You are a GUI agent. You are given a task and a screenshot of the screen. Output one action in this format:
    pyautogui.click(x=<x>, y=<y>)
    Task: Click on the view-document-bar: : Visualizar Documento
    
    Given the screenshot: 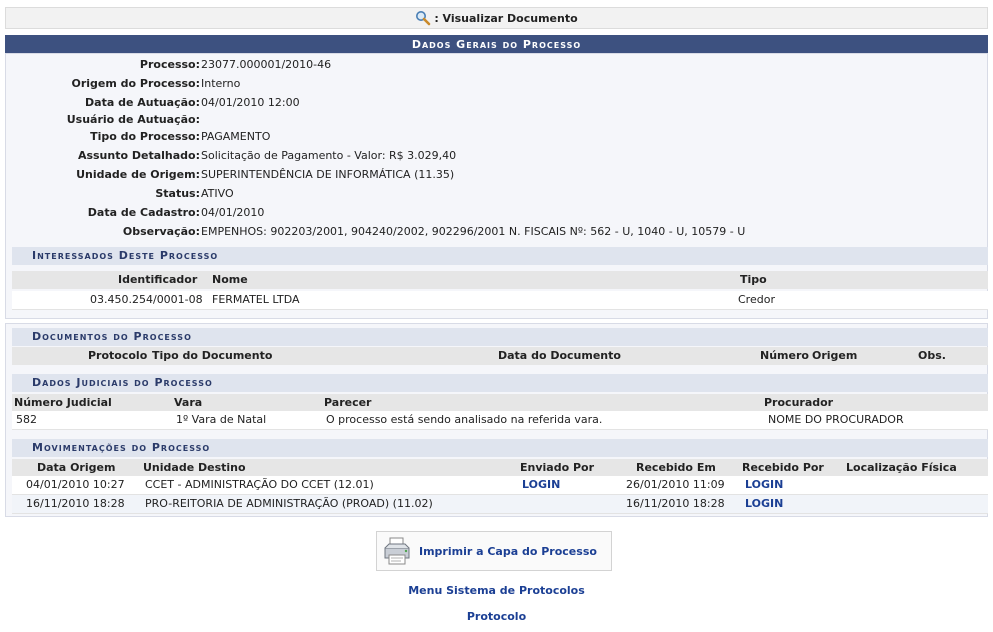 What is the action you would take?
    pyautogui.click(x=496, y=18)
    